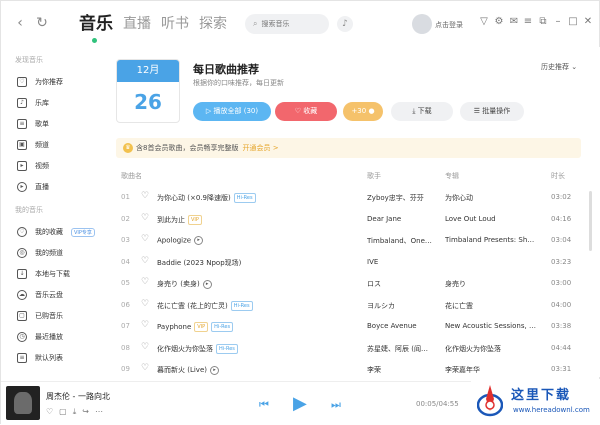 This screenshot has width=600, height=425. Describe the element at coordinates (59, 295) in the screenshot. I see `sidebar-item-cloud: ☁ 音乐云盘` at that location.